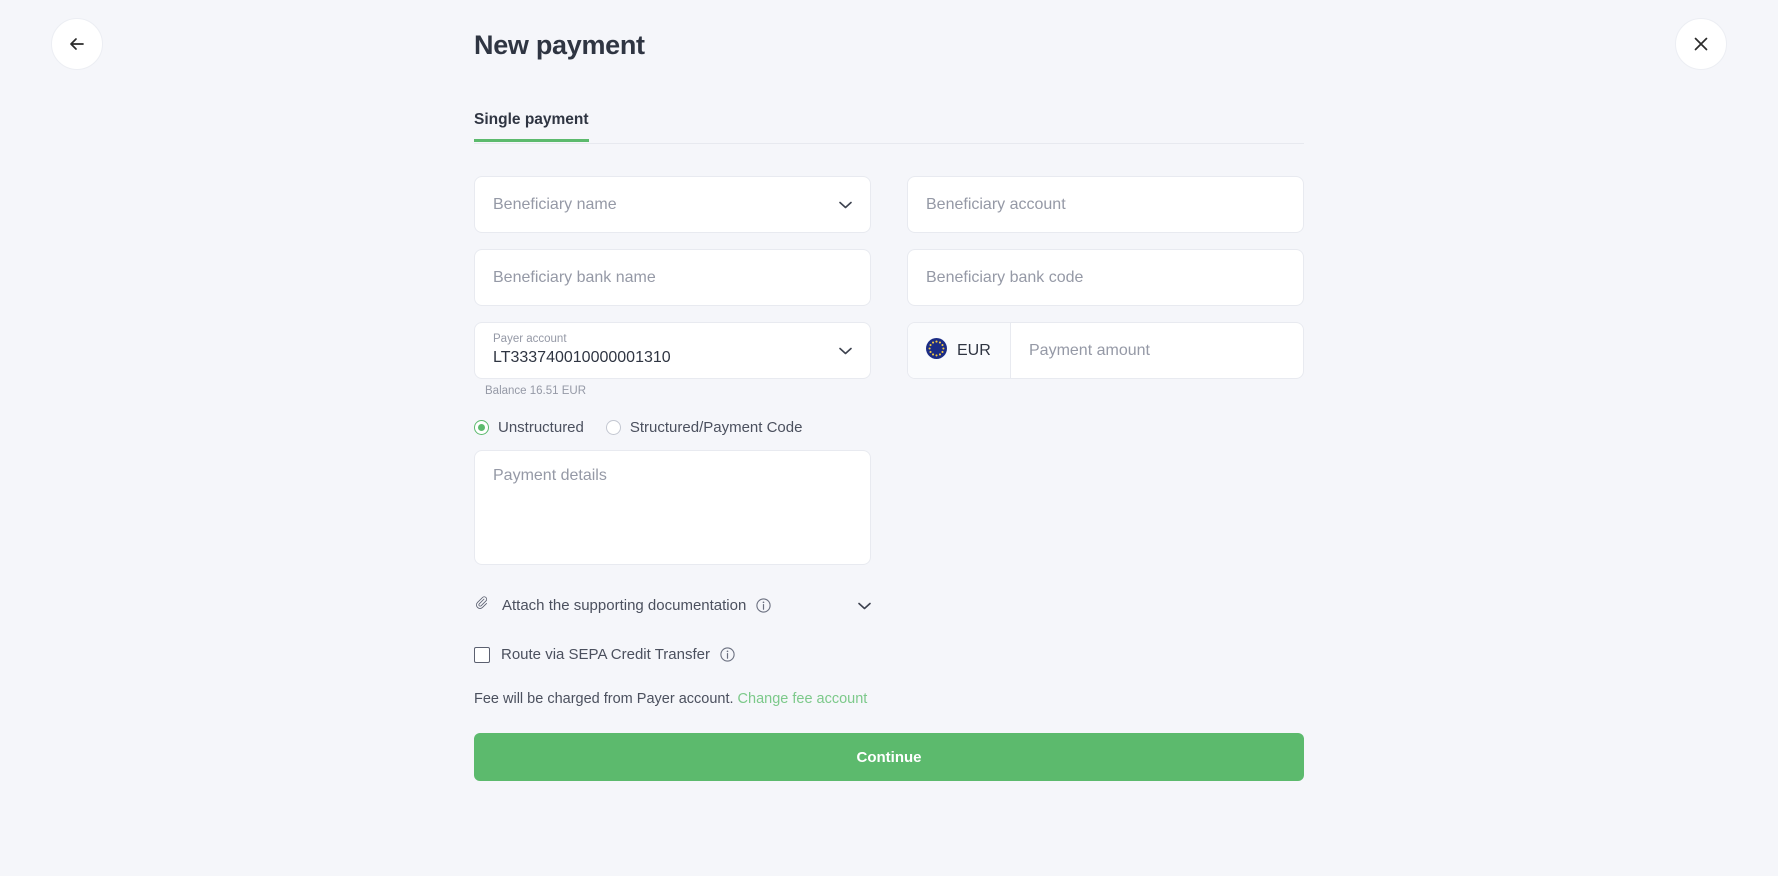 This screenshot has height=876, width=1778. I want to click on beneficiary-account-input: Beneficiary account, so click(1105, 204).